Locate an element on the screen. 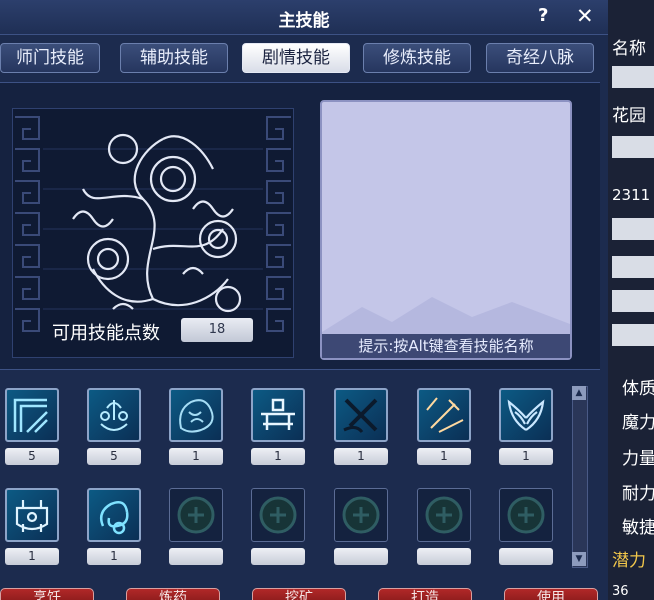 This screenshot has height=600, width=654. swirl-rune-icon is located at coordinates (114, 518).